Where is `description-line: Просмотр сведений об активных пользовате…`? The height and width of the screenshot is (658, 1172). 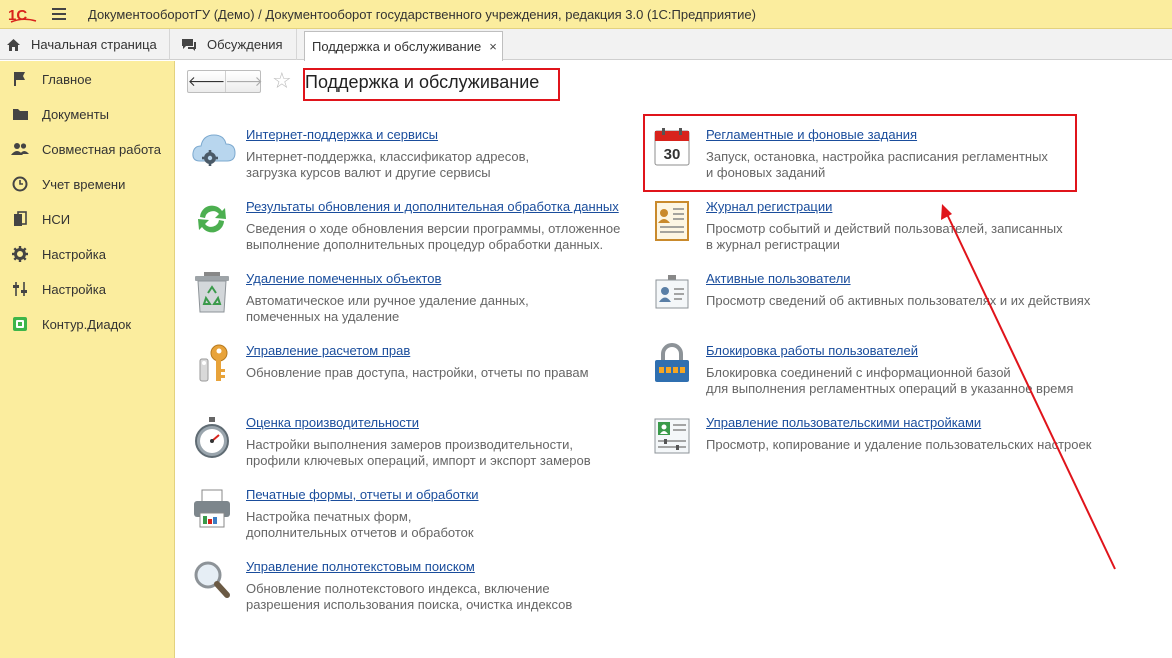 description-line: Просмотр сведений об активных пользовате… is located at coordinates (898, 300).